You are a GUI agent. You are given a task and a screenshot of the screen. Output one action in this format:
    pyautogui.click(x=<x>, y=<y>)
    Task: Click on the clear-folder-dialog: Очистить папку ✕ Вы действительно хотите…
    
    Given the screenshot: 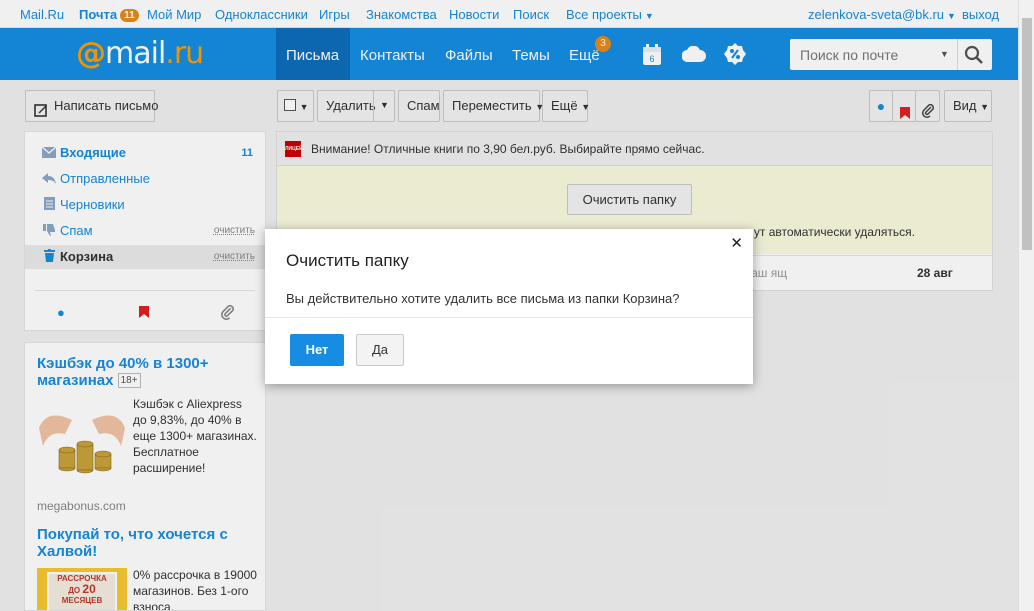 What is the action you would take?
    pyautogui.click(x=509, y=306)
    